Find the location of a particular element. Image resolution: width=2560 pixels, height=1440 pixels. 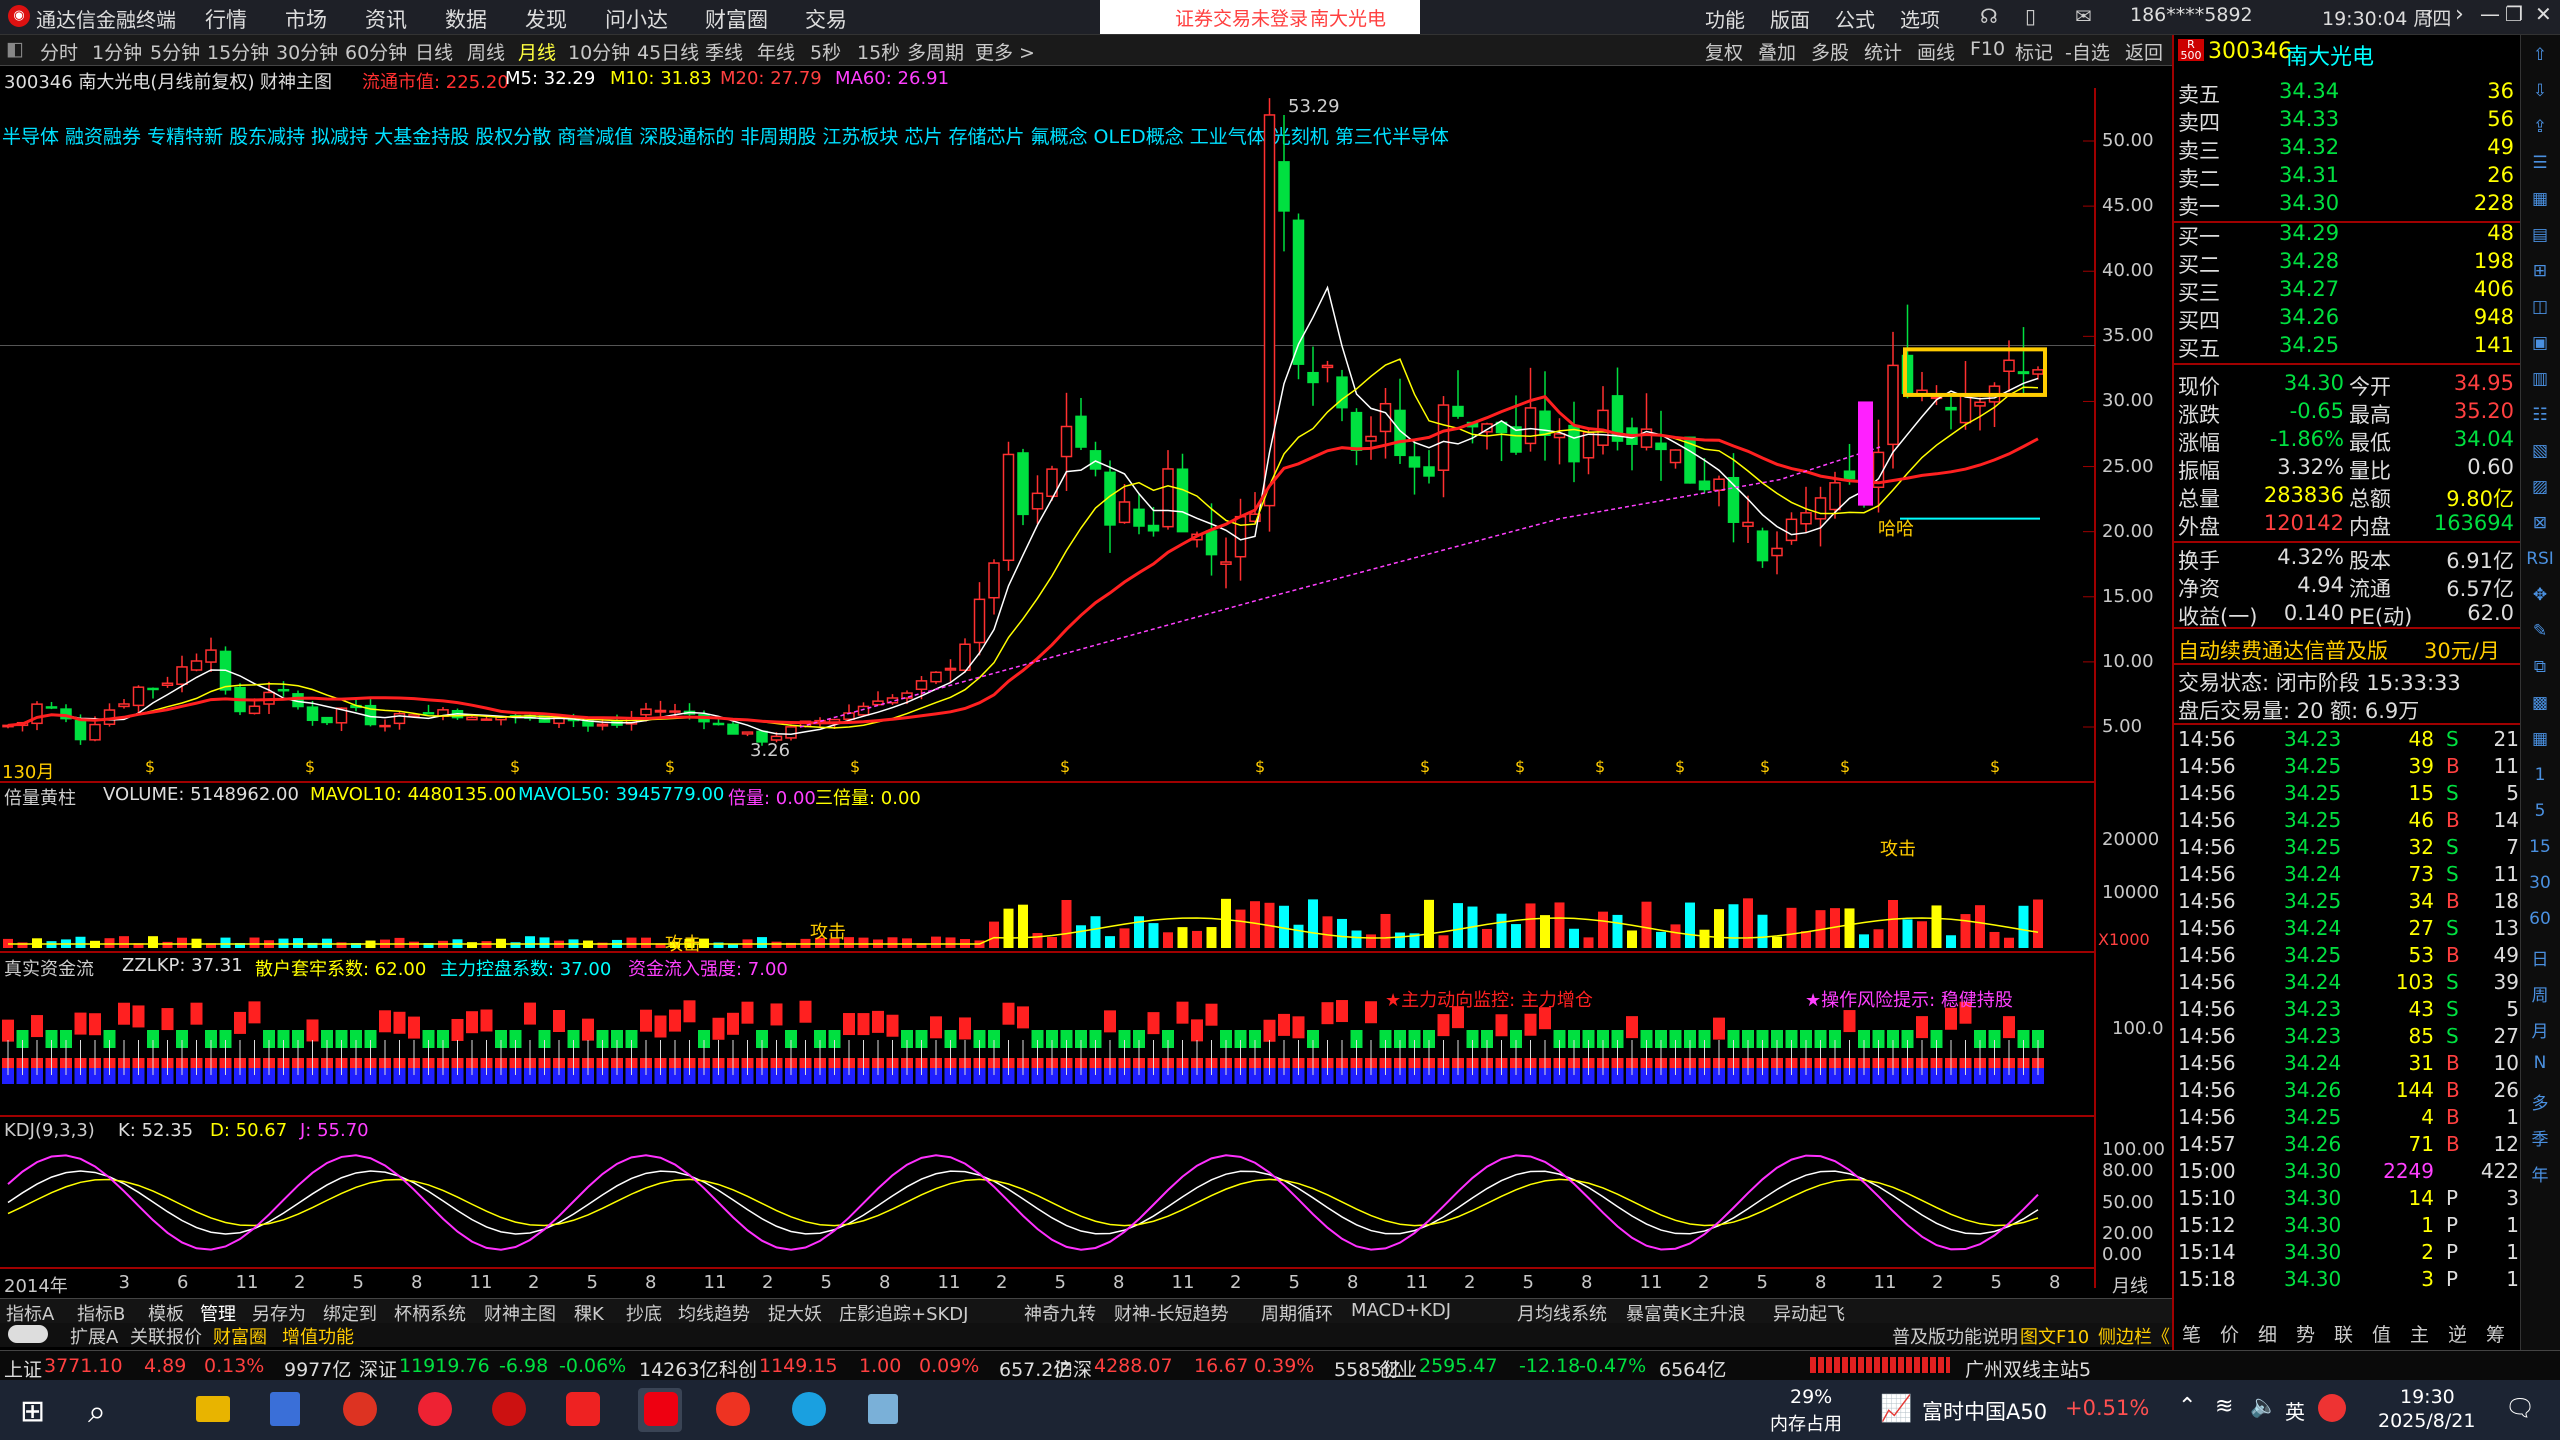

period-60min: 60分钟 is located at coordinates (376, 51).